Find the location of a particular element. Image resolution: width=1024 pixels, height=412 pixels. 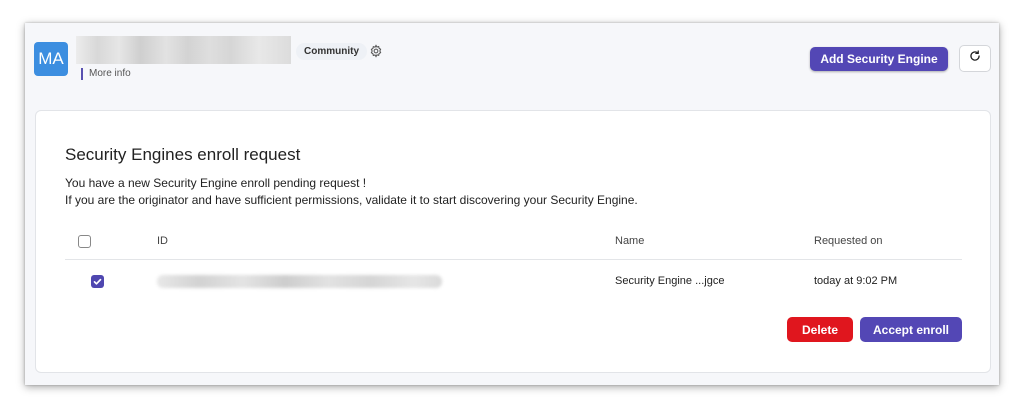

engine-id-redacted is located at coordinates (299, 281).